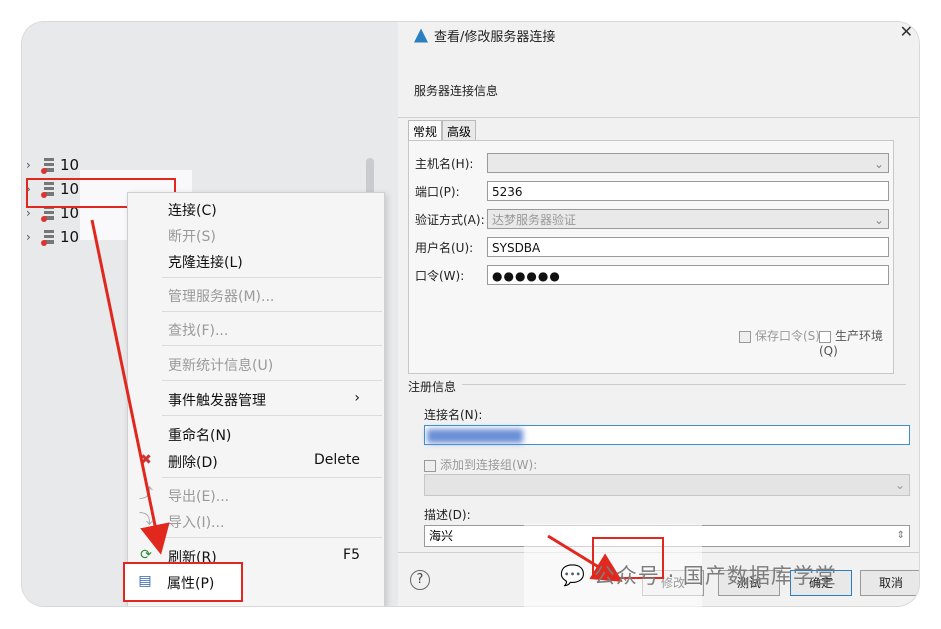 The image size is (941, 629). Describe the element at coordinates (688, 247) in the screenshot. I see `username-input: SYSDBA` at that location.